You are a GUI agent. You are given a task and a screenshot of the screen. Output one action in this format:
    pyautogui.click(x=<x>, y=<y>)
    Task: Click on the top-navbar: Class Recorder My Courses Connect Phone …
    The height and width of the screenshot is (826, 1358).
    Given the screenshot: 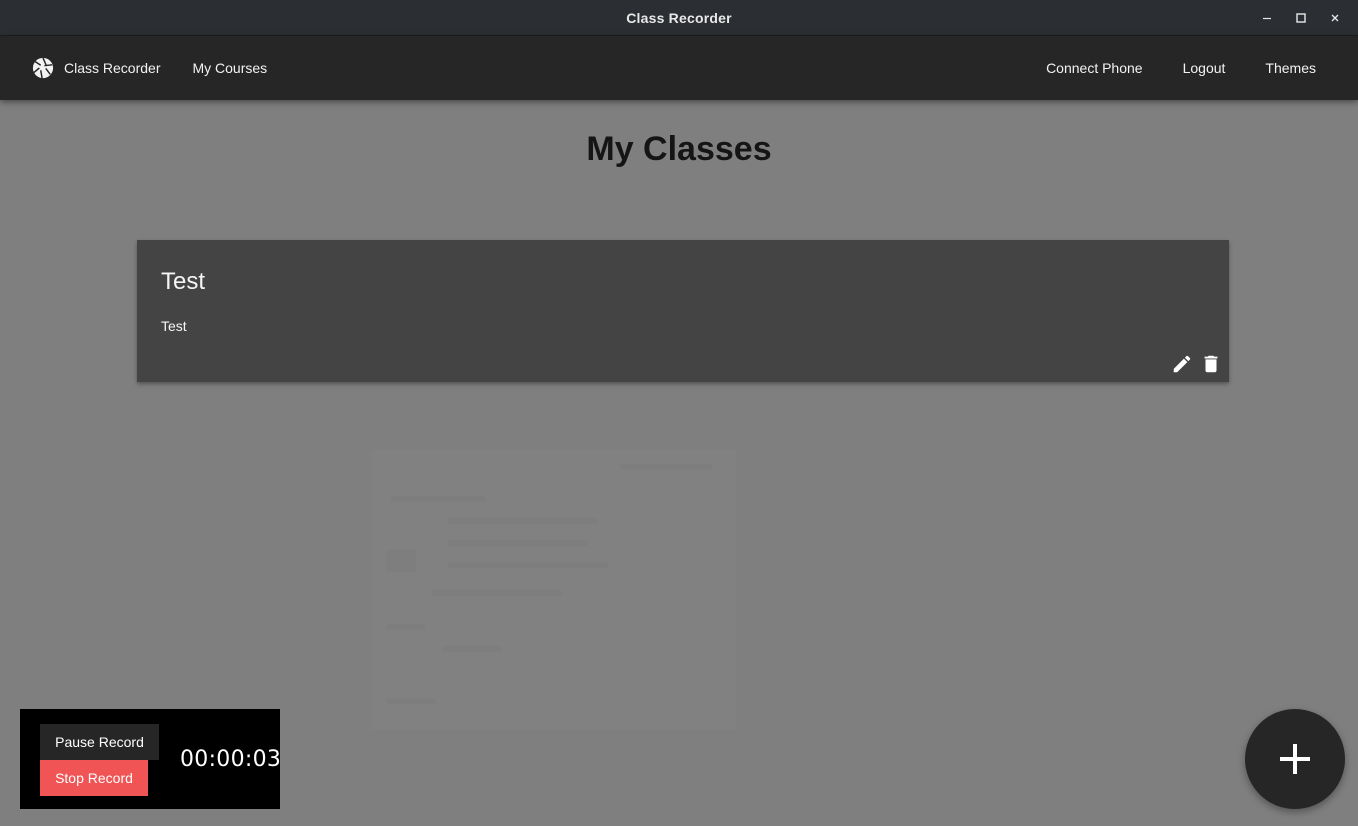 What is the action you would take?
    pyautogui.click(x=679, y=68)
    